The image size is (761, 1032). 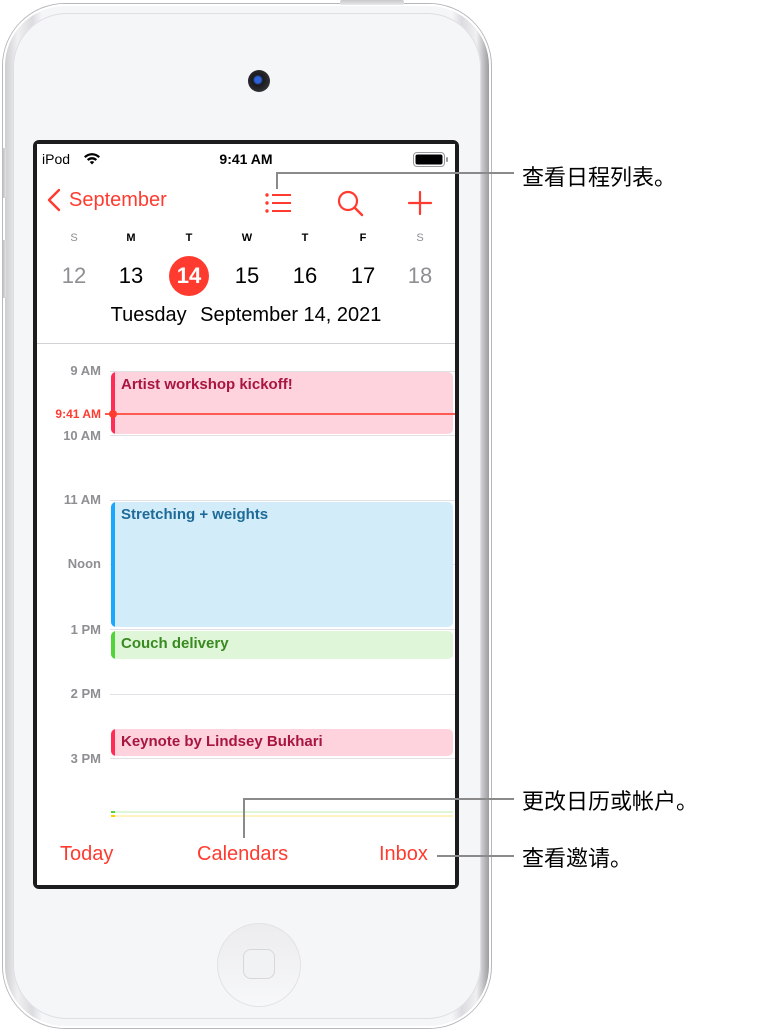 What do you see at coordinates (85, 370) in the screenshot?
I see `hour-label: 9 AM` at bounding box center [85, 370].